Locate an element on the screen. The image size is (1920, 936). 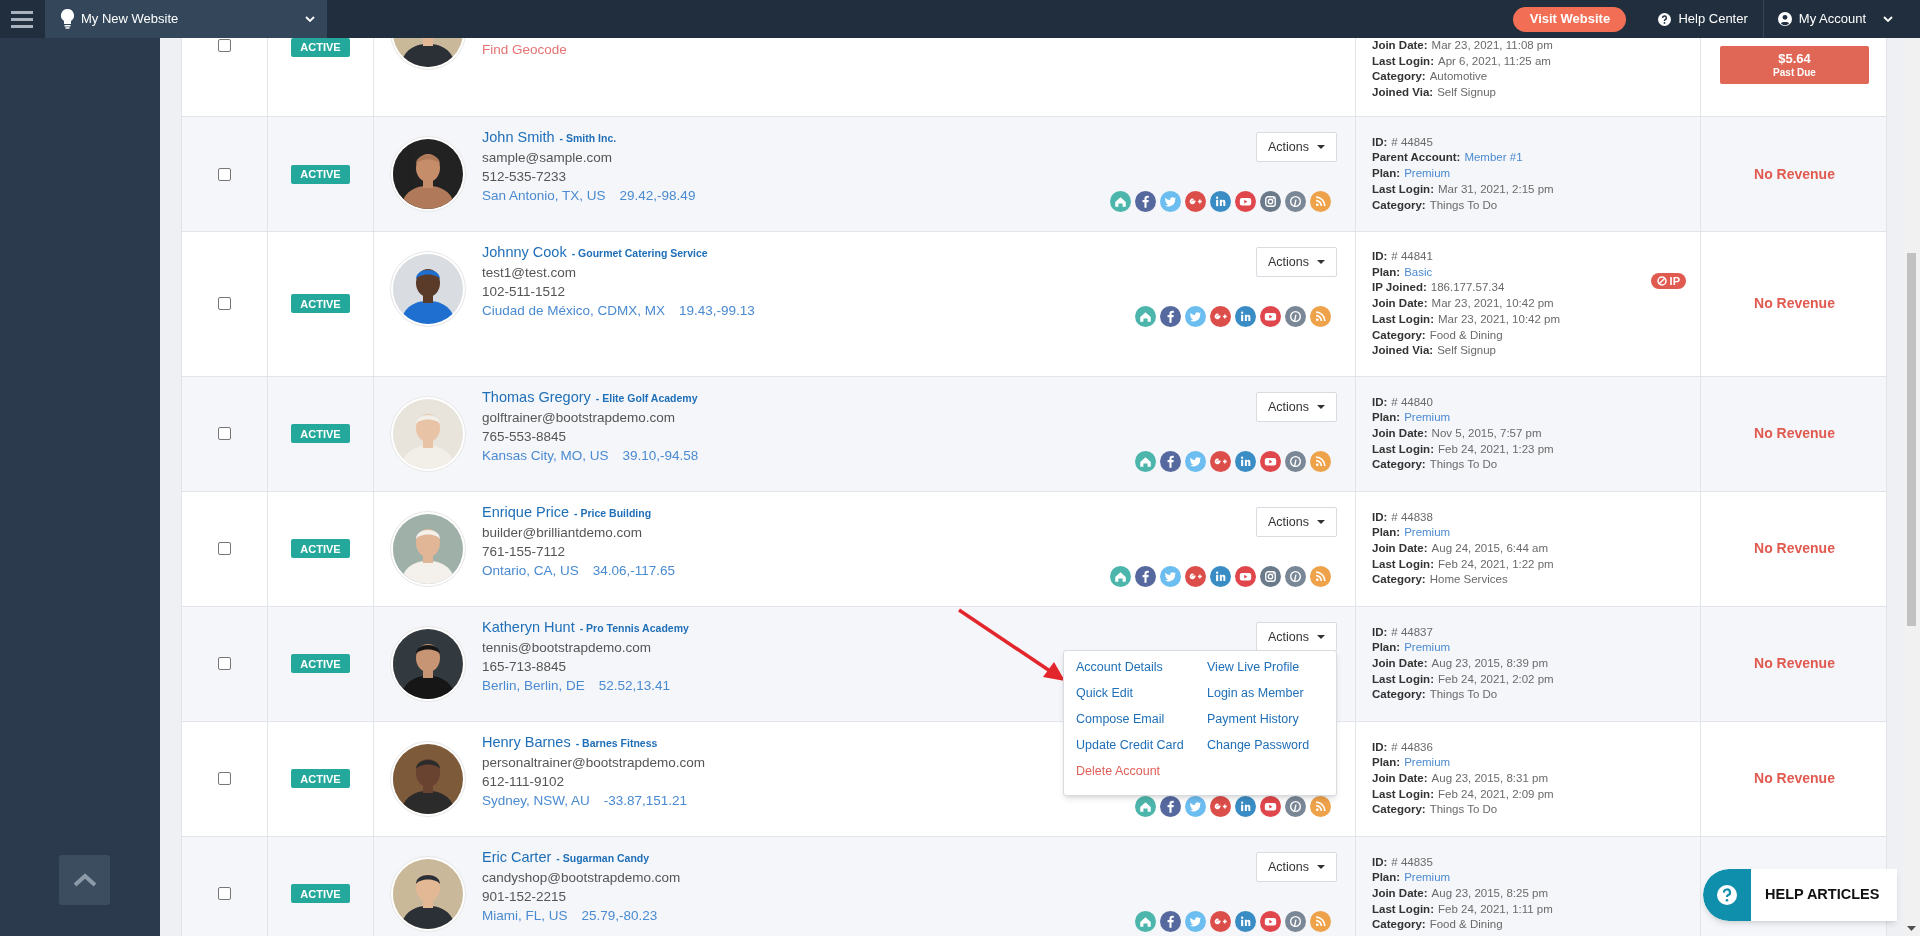
menu-item: Quick Edit is located at coordinates (1141, 692).